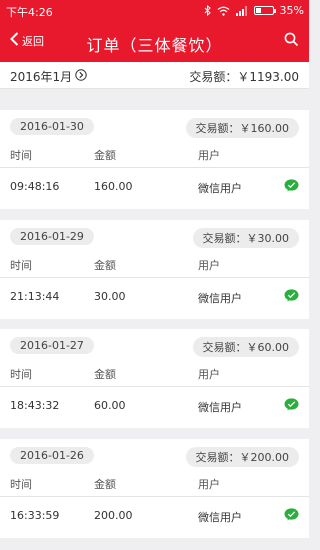 Image resolution: width=320 pixels, height=550 pixels. What do you see at coordinates (242, 128) in the screenshot?
I see `day-total-badge: 交易额：￥160.00` at bounding box center [242, 128].